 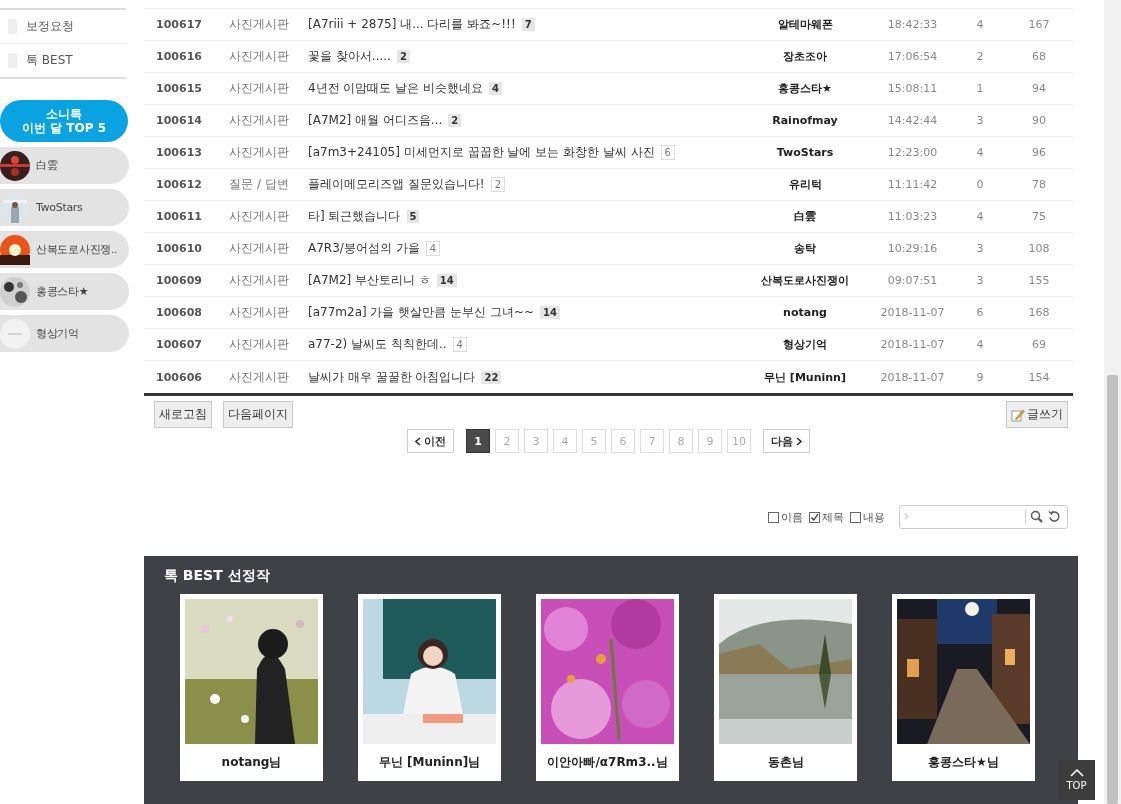 What do you see at coordinates (251, 762) in the screenshot?
I see `photo-caption: notang님` at bounding box center [251, 762].